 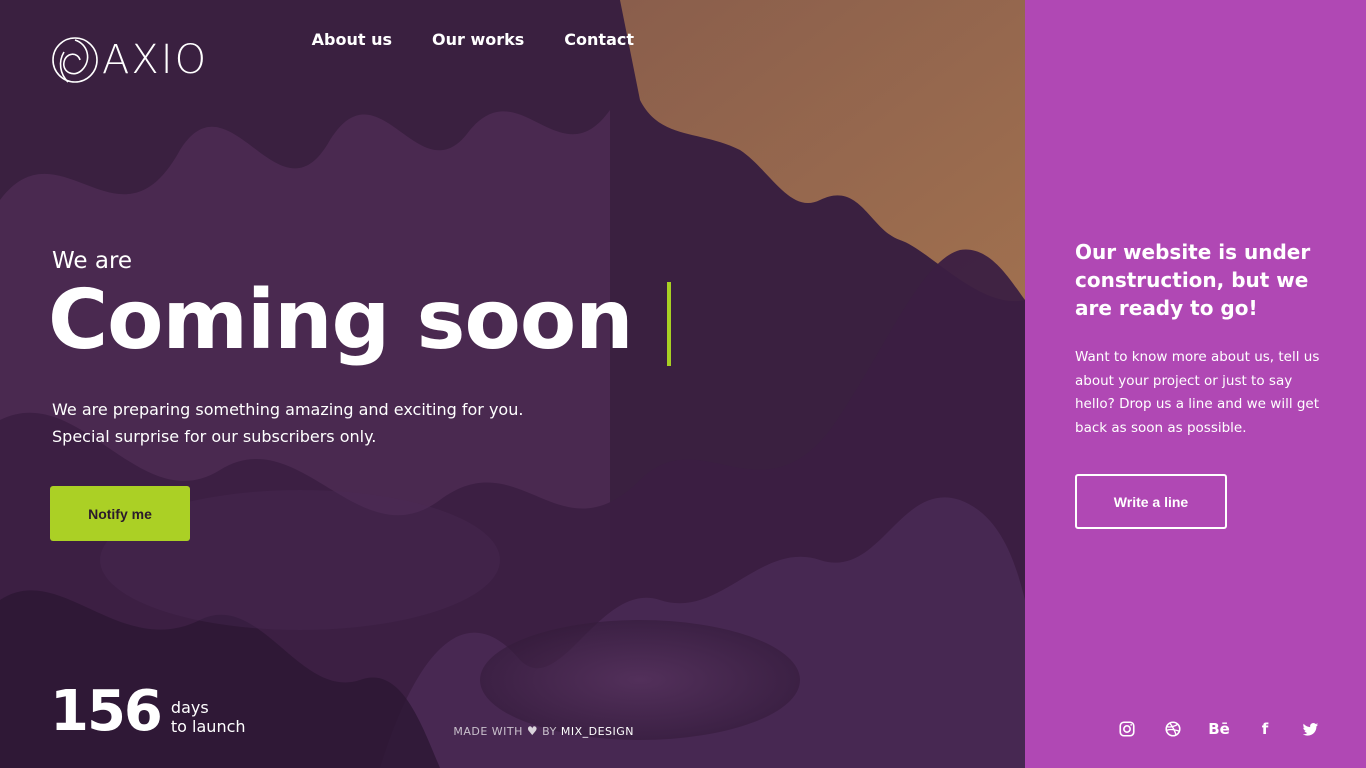 What do you see at coordinates (1173, 729) in the screenshot?
I see `dribbble-icon` at bounding box center [1173, 729].